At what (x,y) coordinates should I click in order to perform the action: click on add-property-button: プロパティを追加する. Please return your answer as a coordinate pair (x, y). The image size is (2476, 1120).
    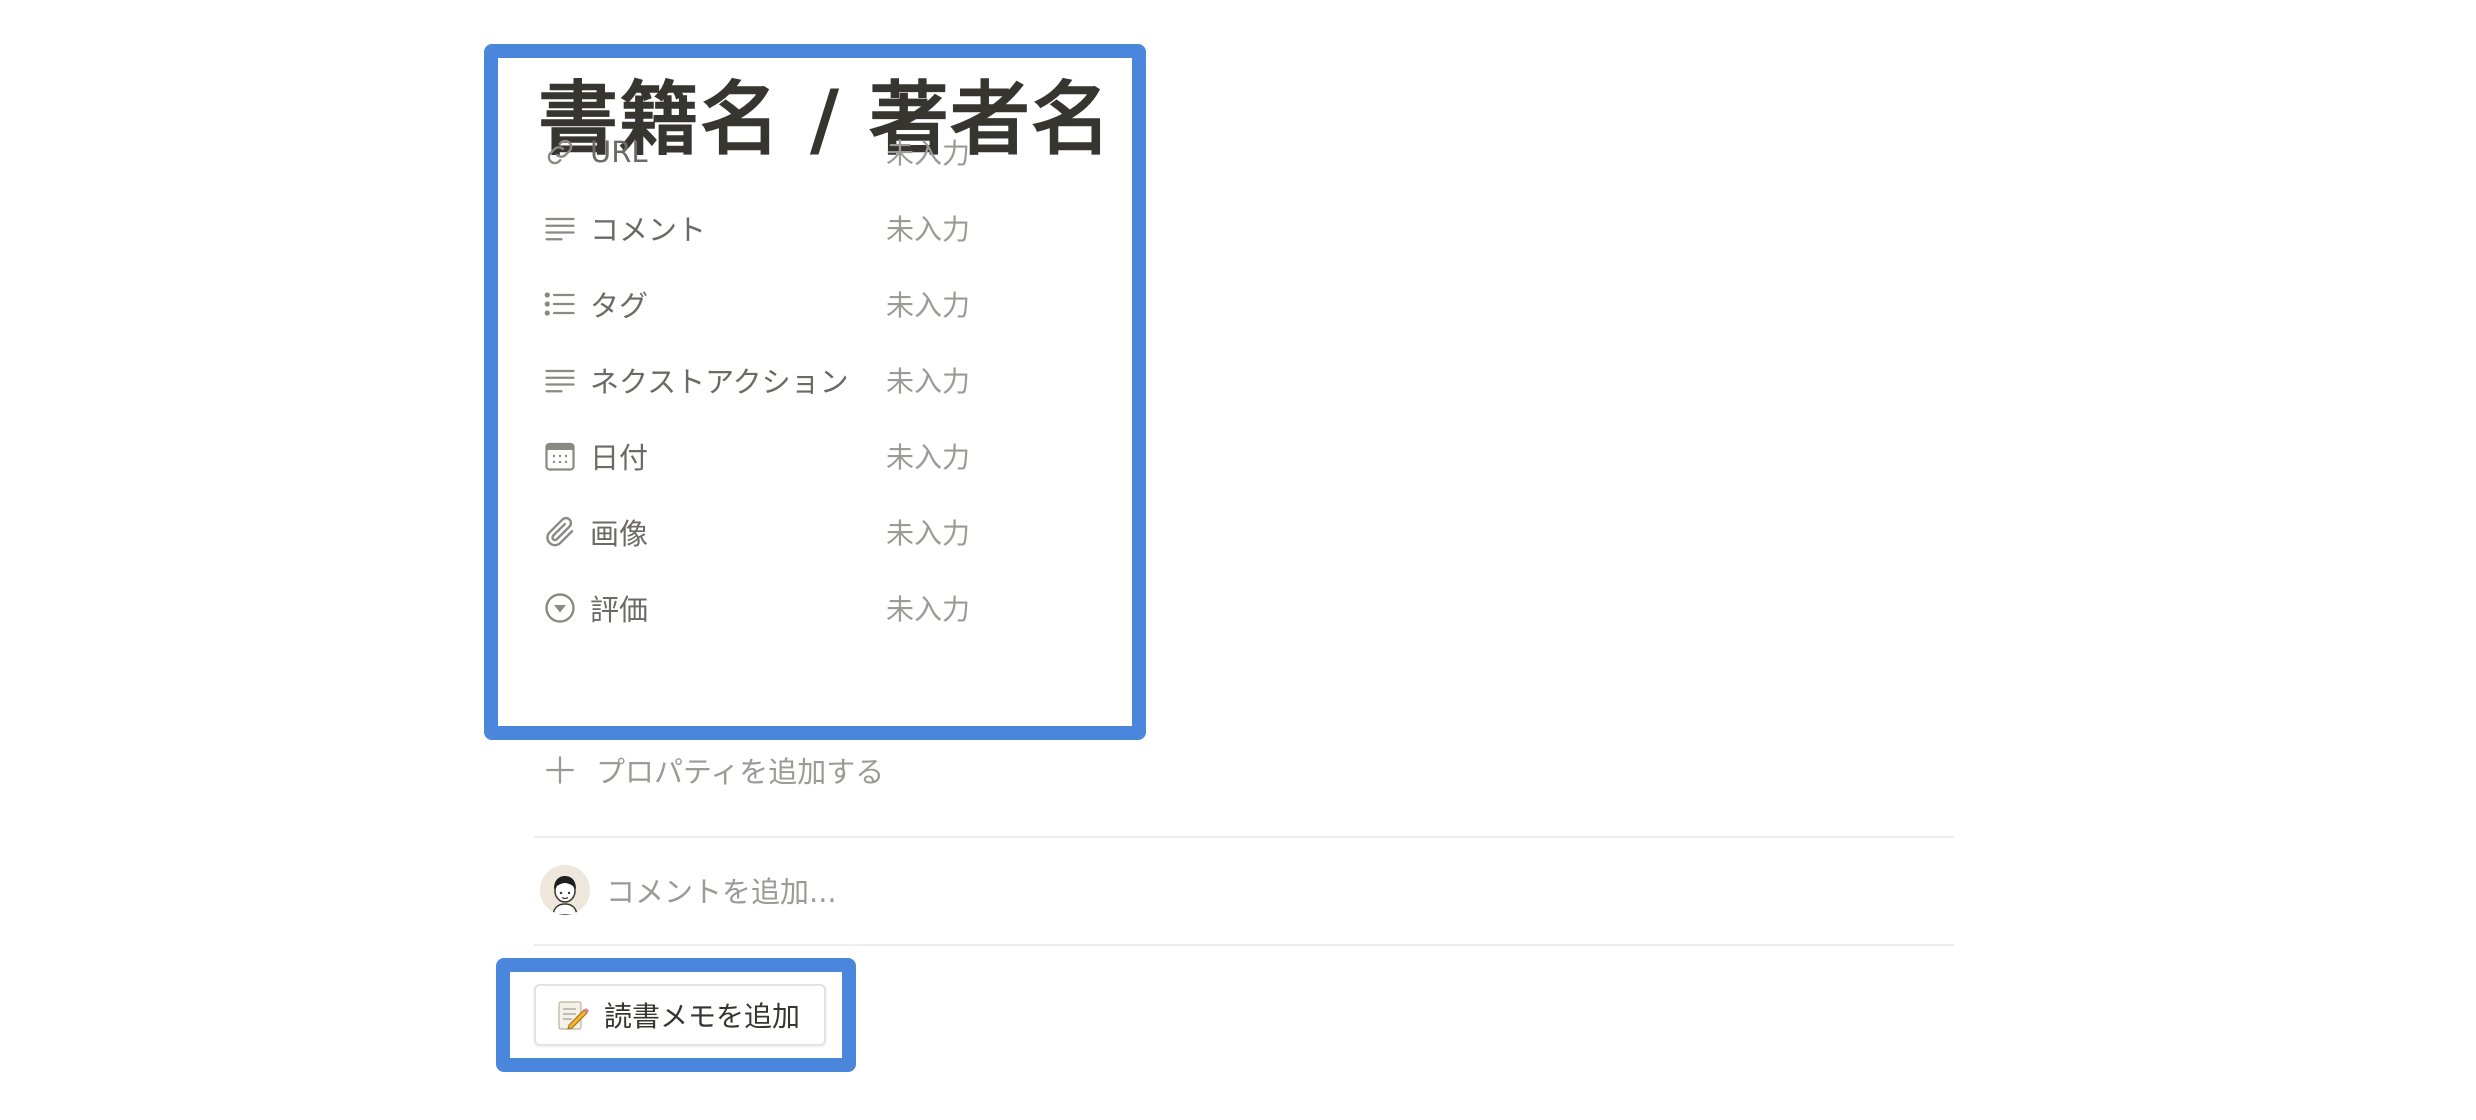
    Looking at the image, I should click on (712, 770).